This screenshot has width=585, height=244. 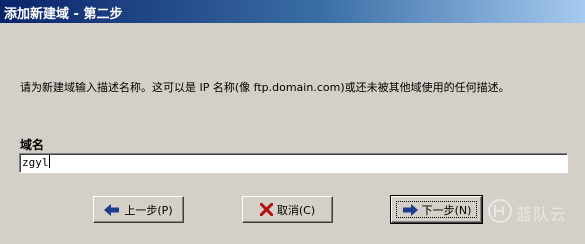 I want to click on watermark-logo-icon, so click(x=500, y=213).